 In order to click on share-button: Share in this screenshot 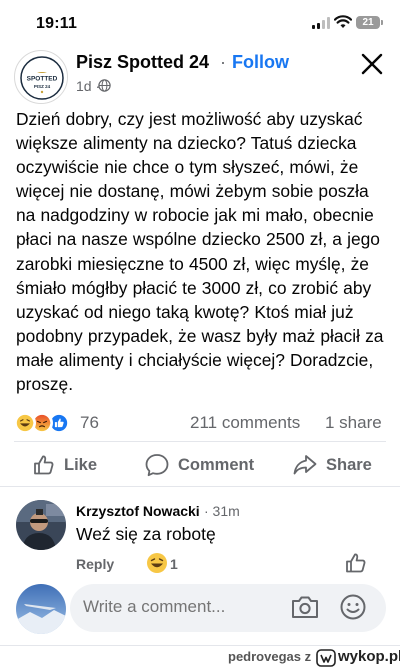, I will do `click(332, 465)`.